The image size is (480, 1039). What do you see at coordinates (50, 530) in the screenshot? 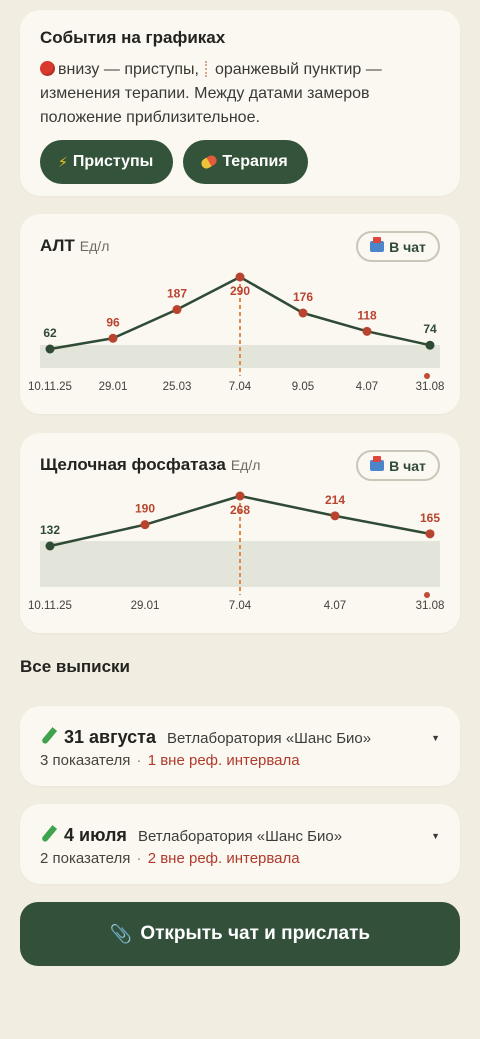
I see `data-label: 132` at bounding box center [50, 530].